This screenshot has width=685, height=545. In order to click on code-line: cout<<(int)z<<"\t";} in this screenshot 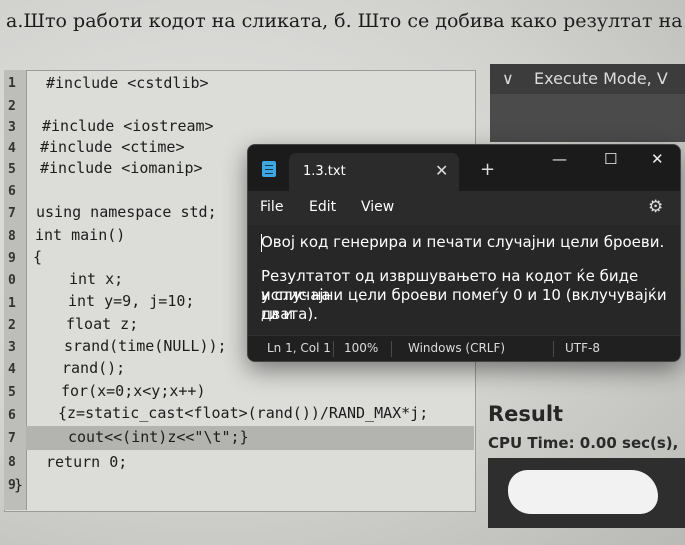, I will do `click(158, 437)`.